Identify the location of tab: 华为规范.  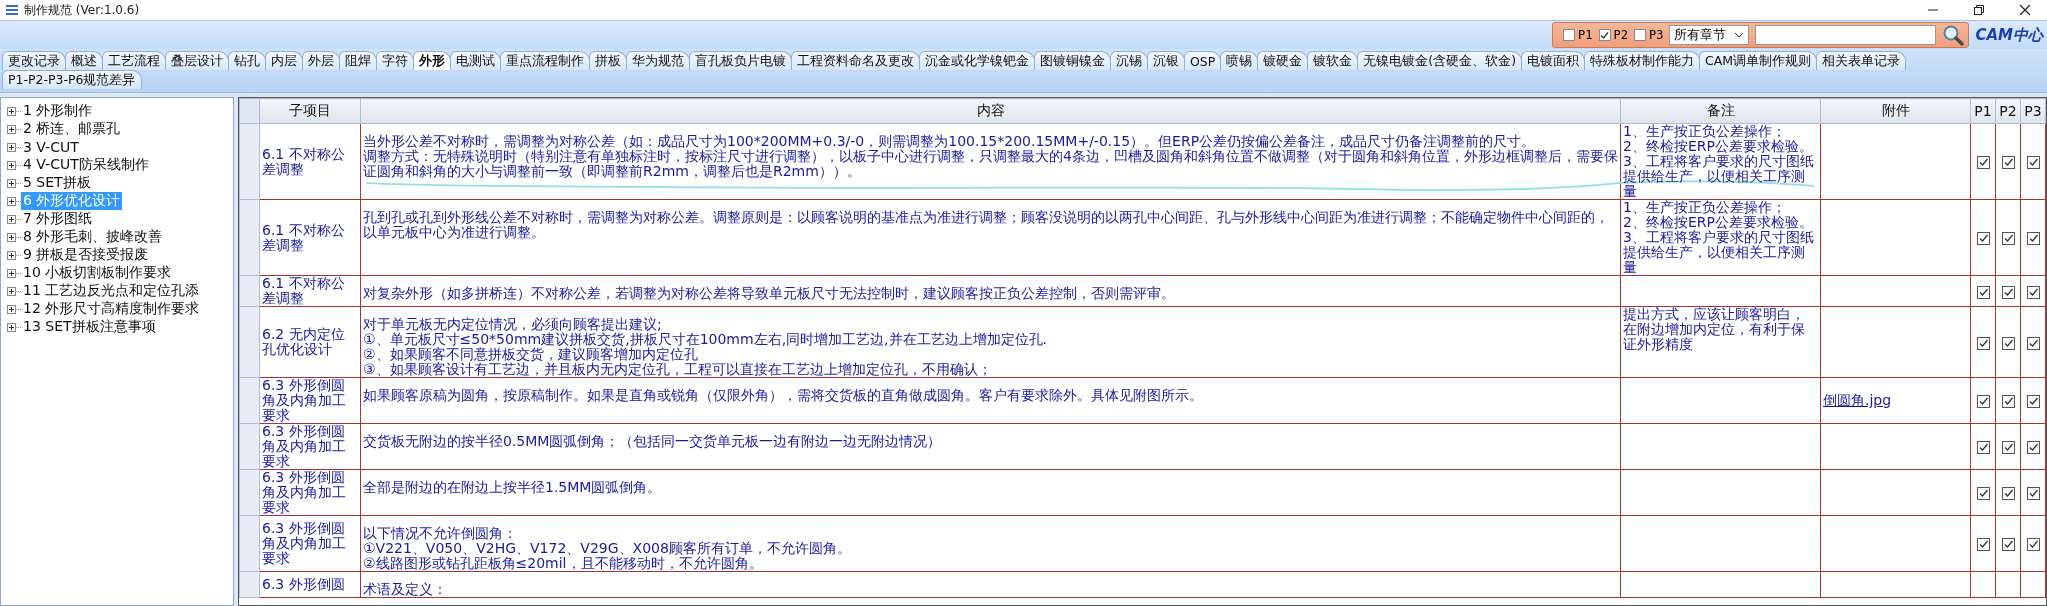
(658, 60).